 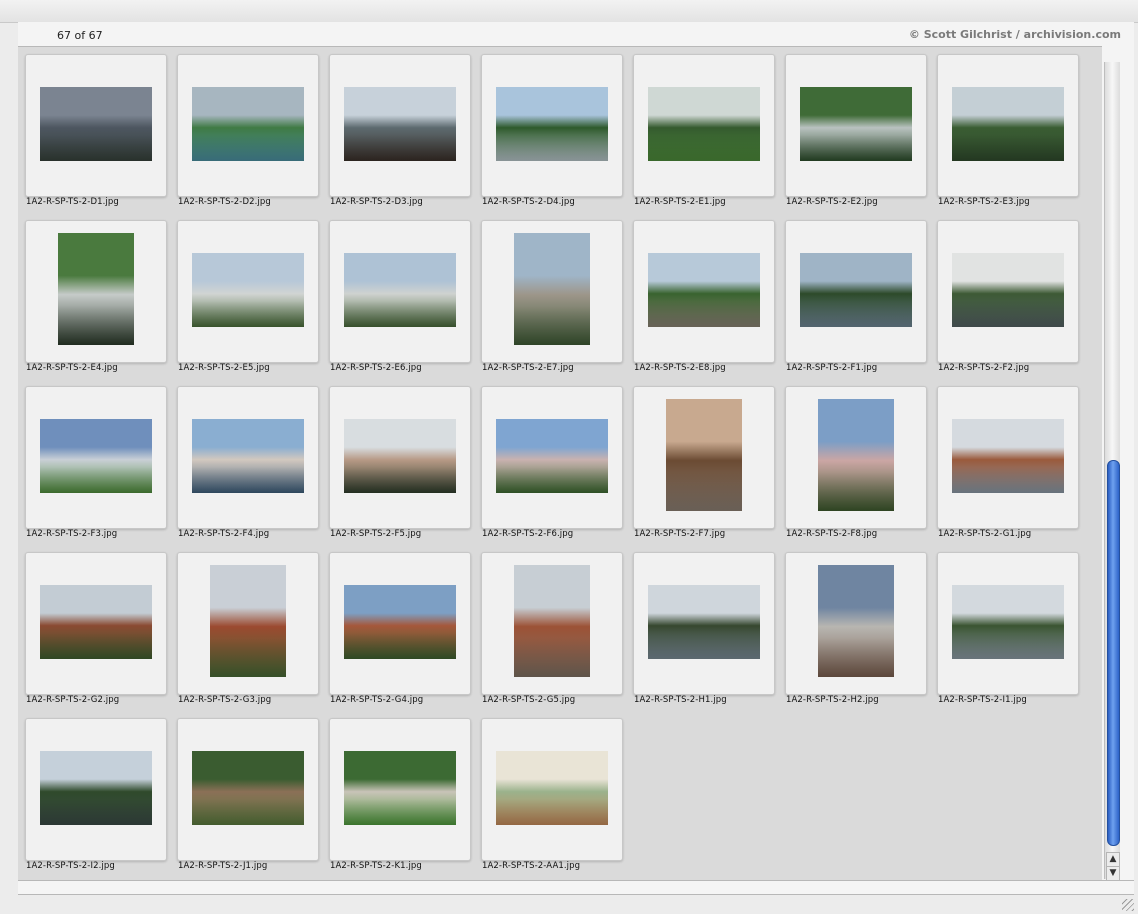 What do you see at coordinates (72, 700) in the screenshot?
I see `thumbnail-filename: 1A2-R-SP-TS-2-G2.jpg` at bounding box center [72, 700].